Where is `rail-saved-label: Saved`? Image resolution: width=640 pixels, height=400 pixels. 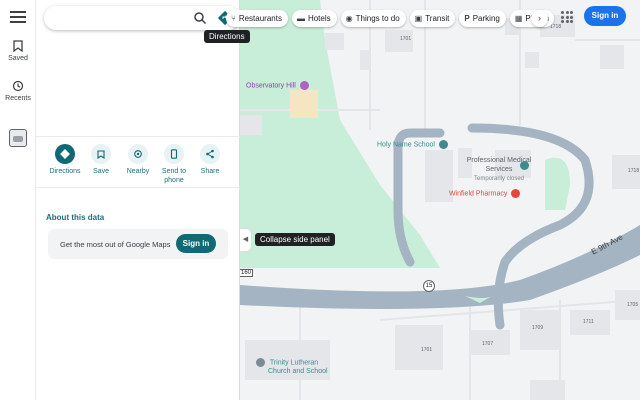 rail-saved-label: Saved is located at coordinates (18, 58).